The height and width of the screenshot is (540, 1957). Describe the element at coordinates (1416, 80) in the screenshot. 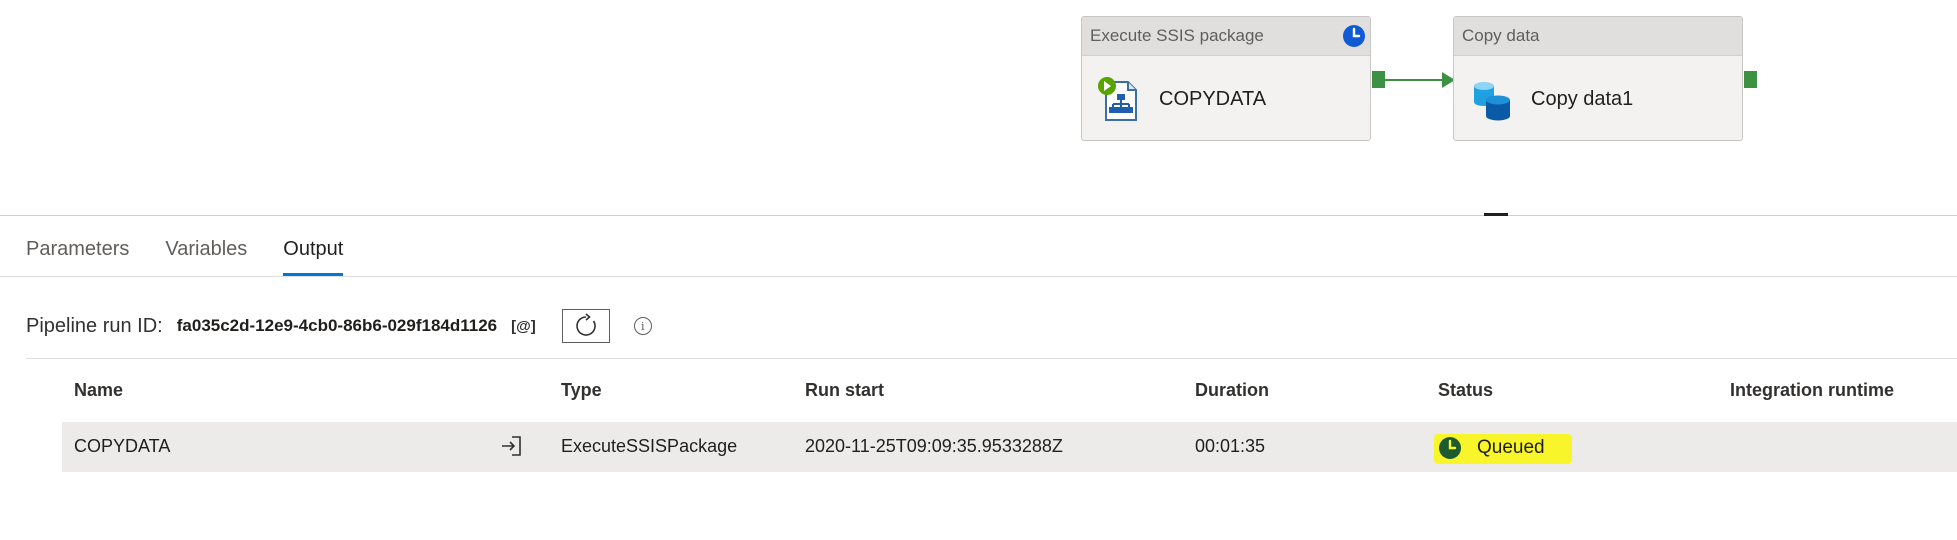

I see `dependency-connector` at that location.